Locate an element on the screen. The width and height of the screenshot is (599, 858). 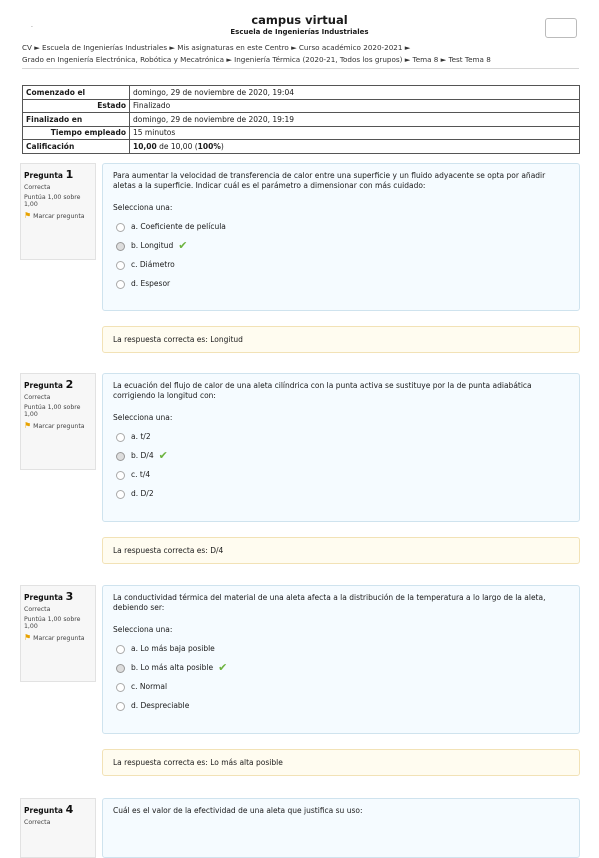
summary-label: Calificación is located at coordinates (76, 146).